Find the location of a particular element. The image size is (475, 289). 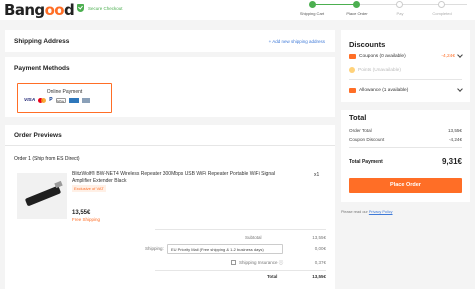

coupon-discount-value: -4,24€ is located at coordinates (455, 139).